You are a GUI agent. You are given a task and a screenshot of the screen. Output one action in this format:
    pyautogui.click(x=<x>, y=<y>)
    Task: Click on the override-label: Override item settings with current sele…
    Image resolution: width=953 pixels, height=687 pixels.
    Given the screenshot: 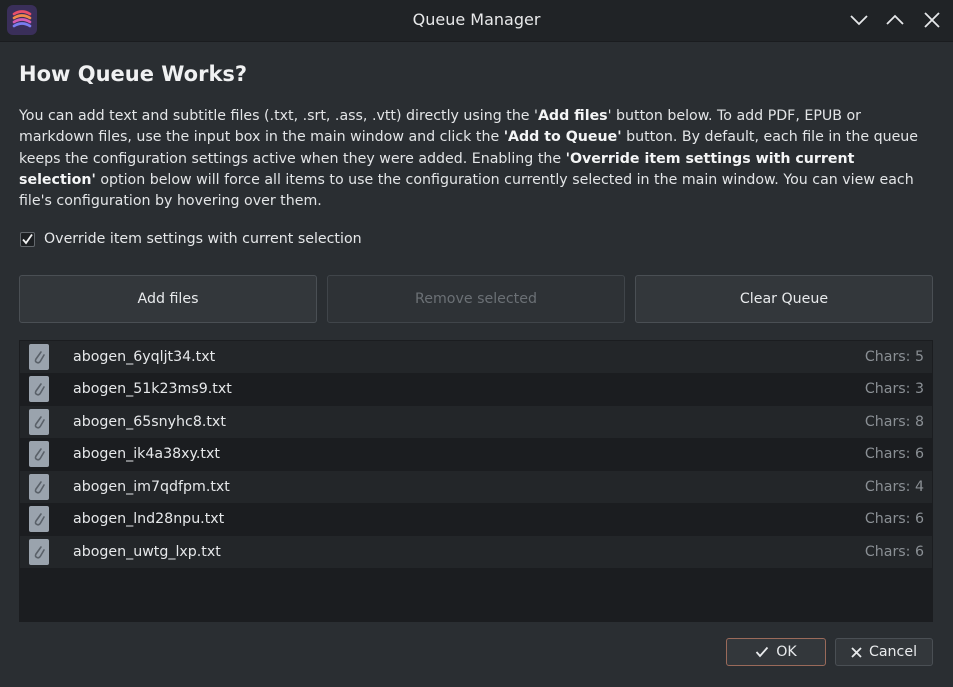 What is the action you would take?
    pyautogui.click(x=203, y=239)
    